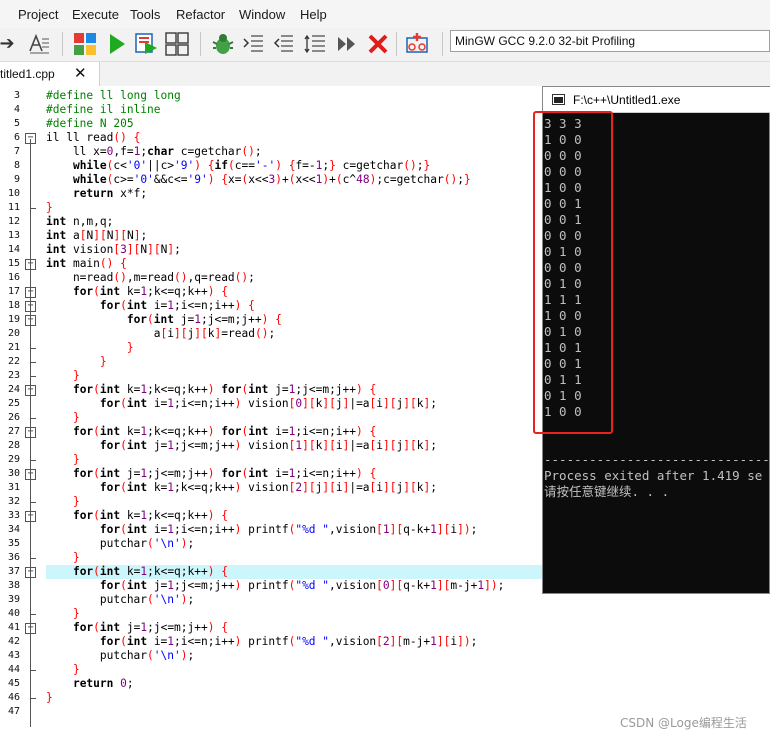 The height and width of the screenshot is (736, 770). What do you see at coordinates (96, 236) in the screenshot?
I see `code-line: int a[N][N][N];` at bounding box center [96, 236].